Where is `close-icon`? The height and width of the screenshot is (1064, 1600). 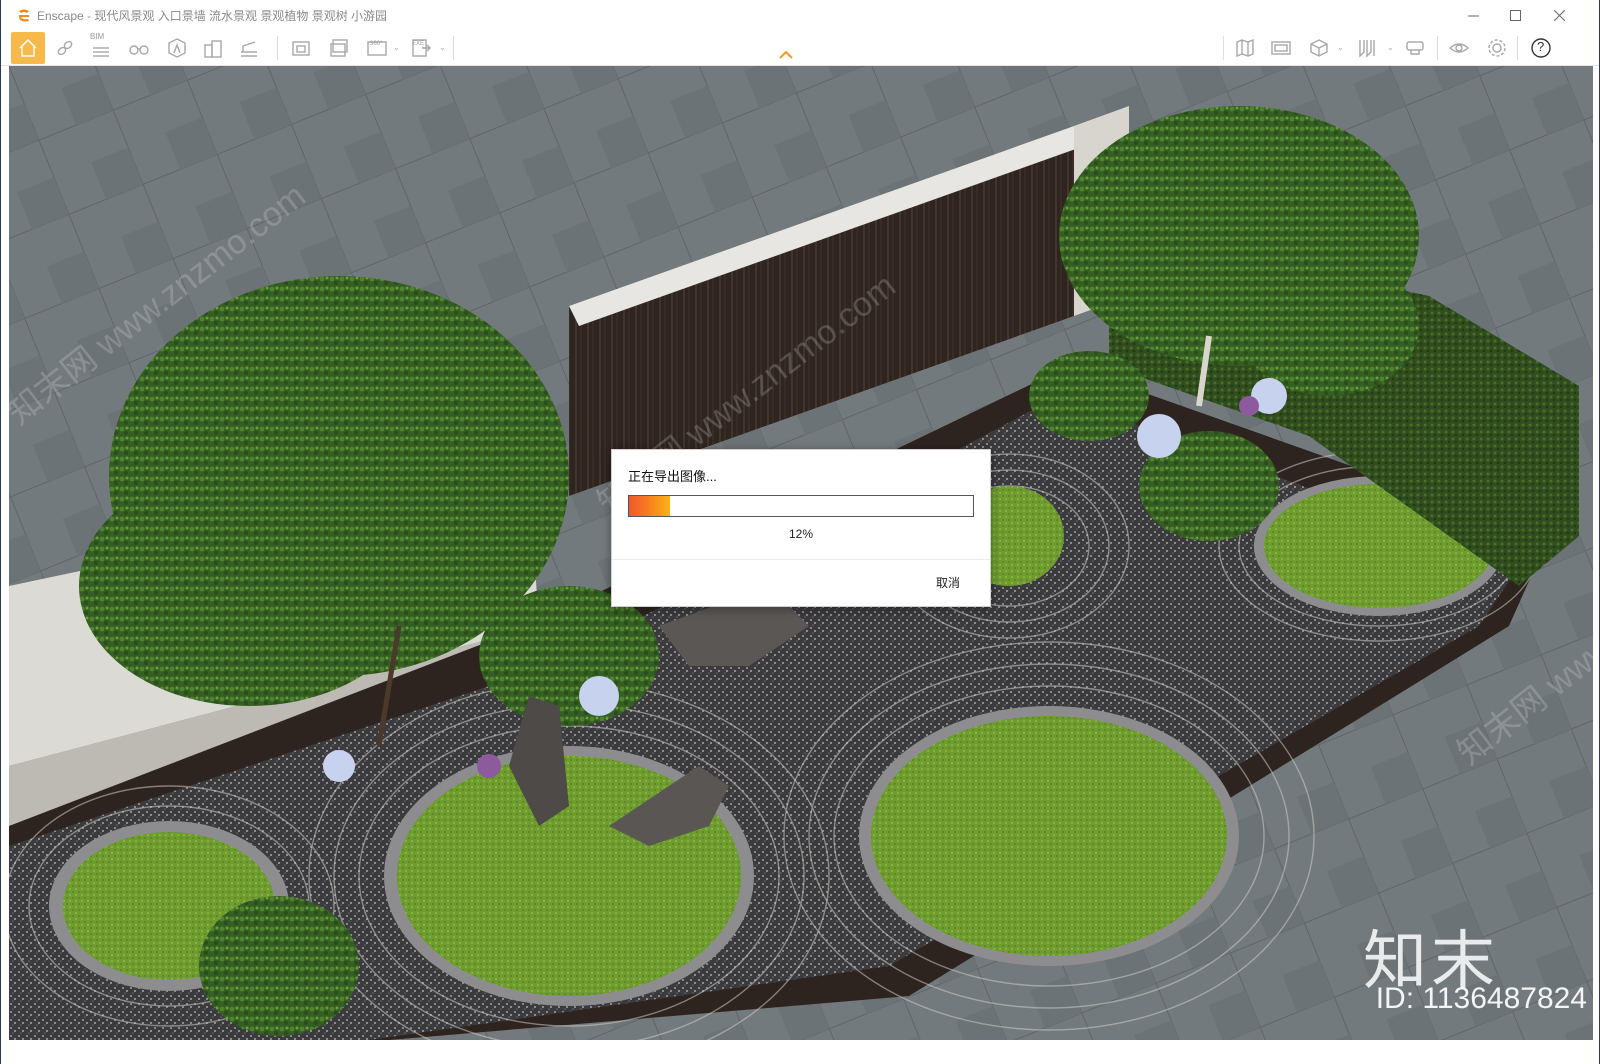 close-icon is located at coordinates (1559, 15).